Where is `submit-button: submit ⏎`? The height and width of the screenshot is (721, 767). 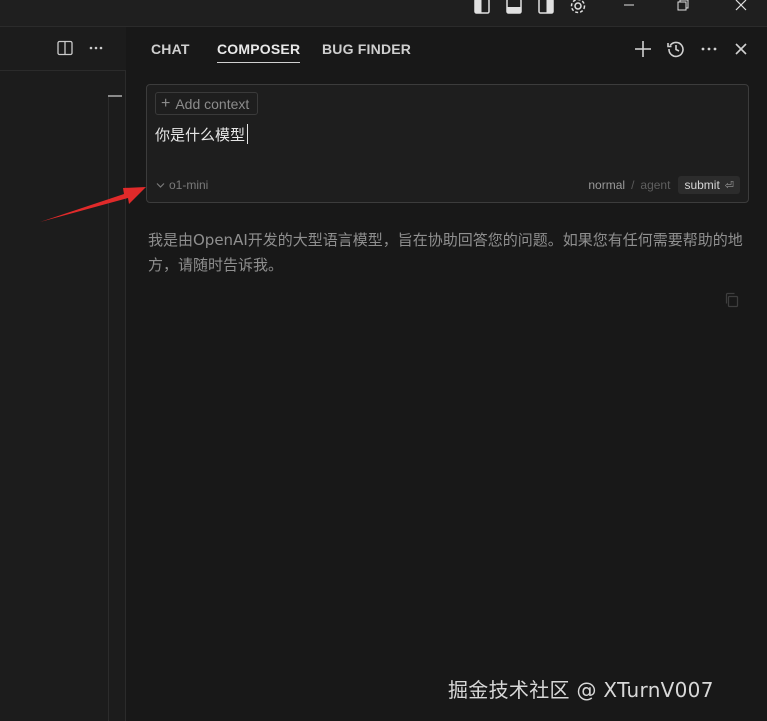 submit-button: submit ⏎ is located at coordinates (709, 185).